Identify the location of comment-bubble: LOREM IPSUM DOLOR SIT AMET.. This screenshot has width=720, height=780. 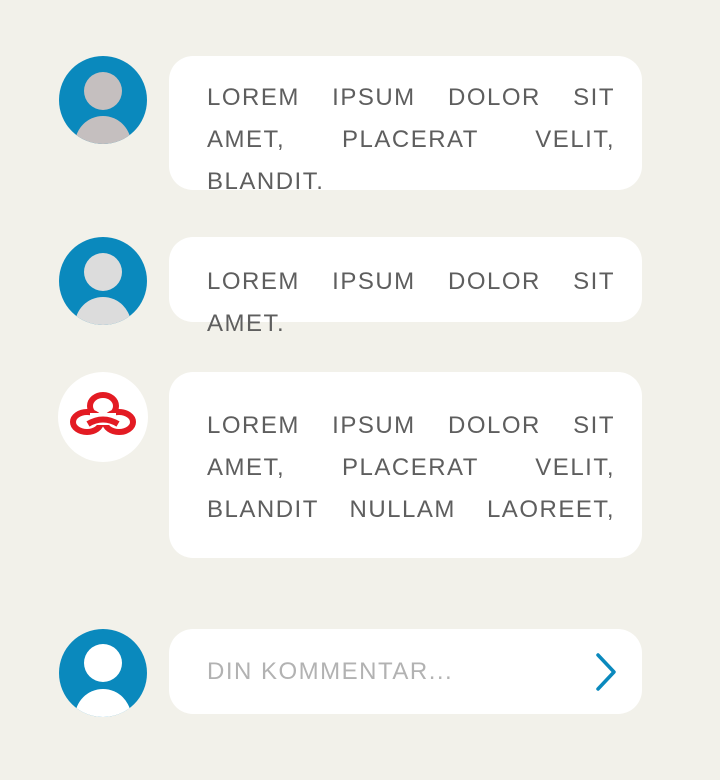
(405, 287).